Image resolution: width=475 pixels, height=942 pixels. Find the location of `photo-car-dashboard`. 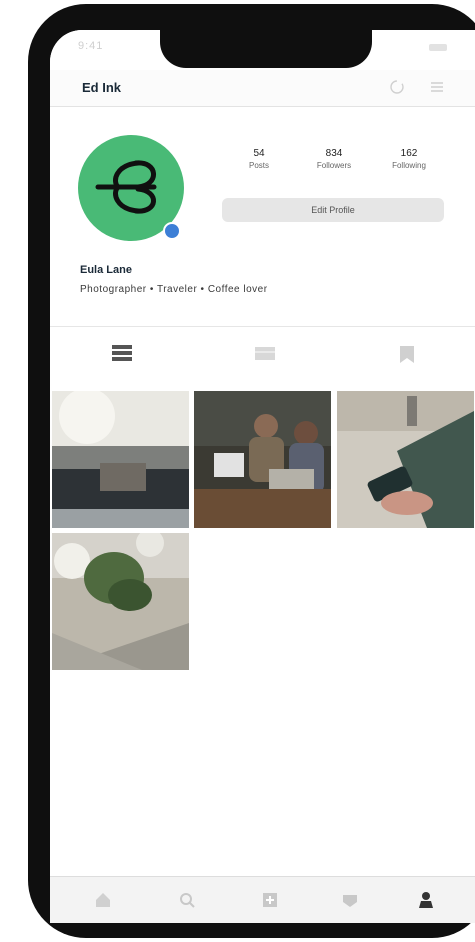

photo-car-dashboard is located at coordinates (120, 459).